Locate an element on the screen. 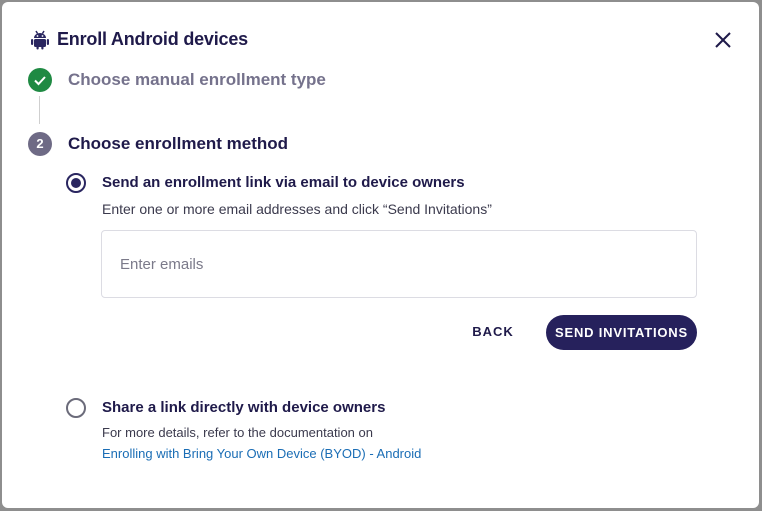 The image size is (762, 511). step-completed-badge is located at coordinates (40, 80).